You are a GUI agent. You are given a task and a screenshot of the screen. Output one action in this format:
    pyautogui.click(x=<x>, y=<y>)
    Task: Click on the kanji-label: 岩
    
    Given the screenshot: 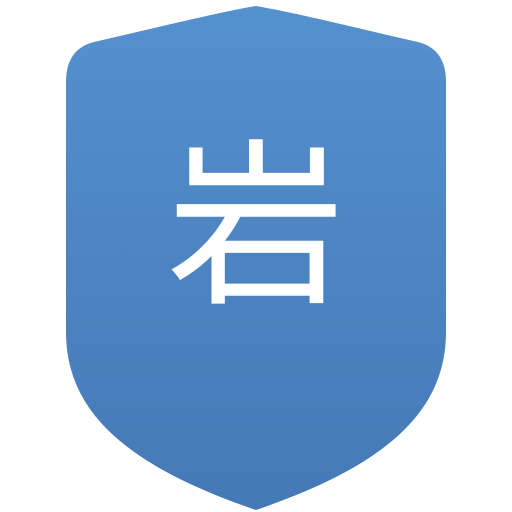 What is the action you would take?
    pyautogui.click(x=256, y=227)
    